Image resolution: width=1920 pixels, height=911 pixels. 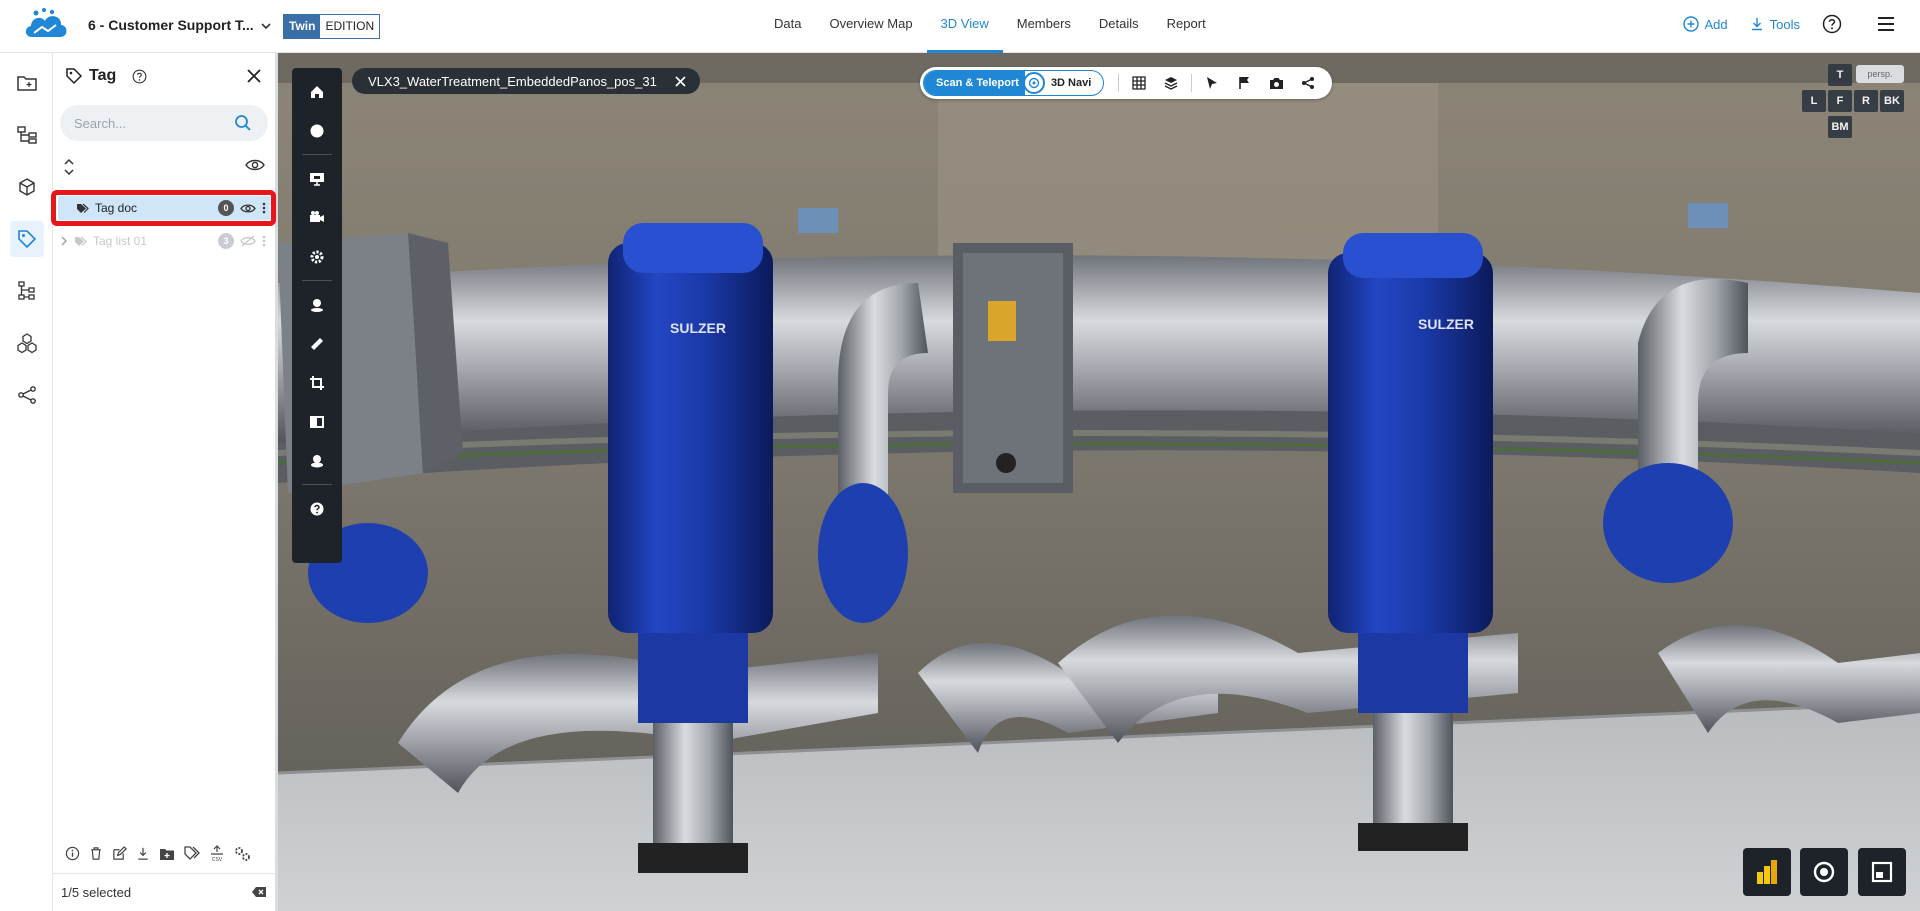 I want to click on app-logo-icon, so click(x=46, y=26).